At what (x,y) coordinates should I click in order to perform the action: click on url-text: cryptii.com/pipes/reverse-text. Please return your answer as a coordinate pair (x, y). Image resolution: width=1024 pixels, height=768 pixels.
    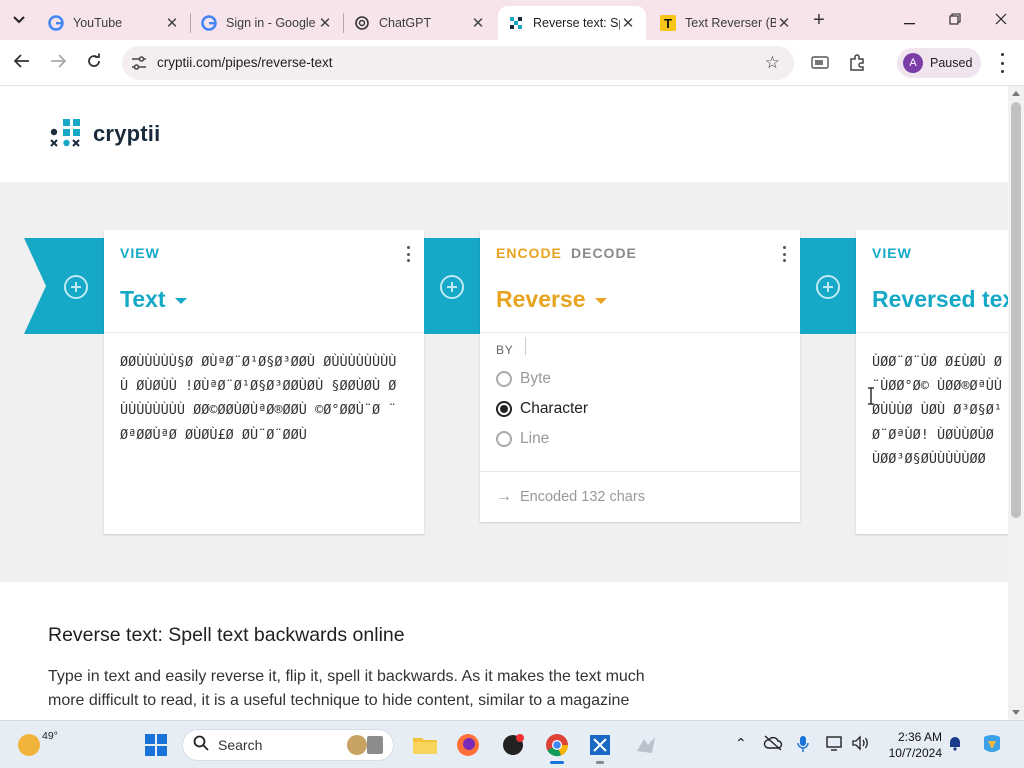
    Looking at the image, I should click on (245, 62).